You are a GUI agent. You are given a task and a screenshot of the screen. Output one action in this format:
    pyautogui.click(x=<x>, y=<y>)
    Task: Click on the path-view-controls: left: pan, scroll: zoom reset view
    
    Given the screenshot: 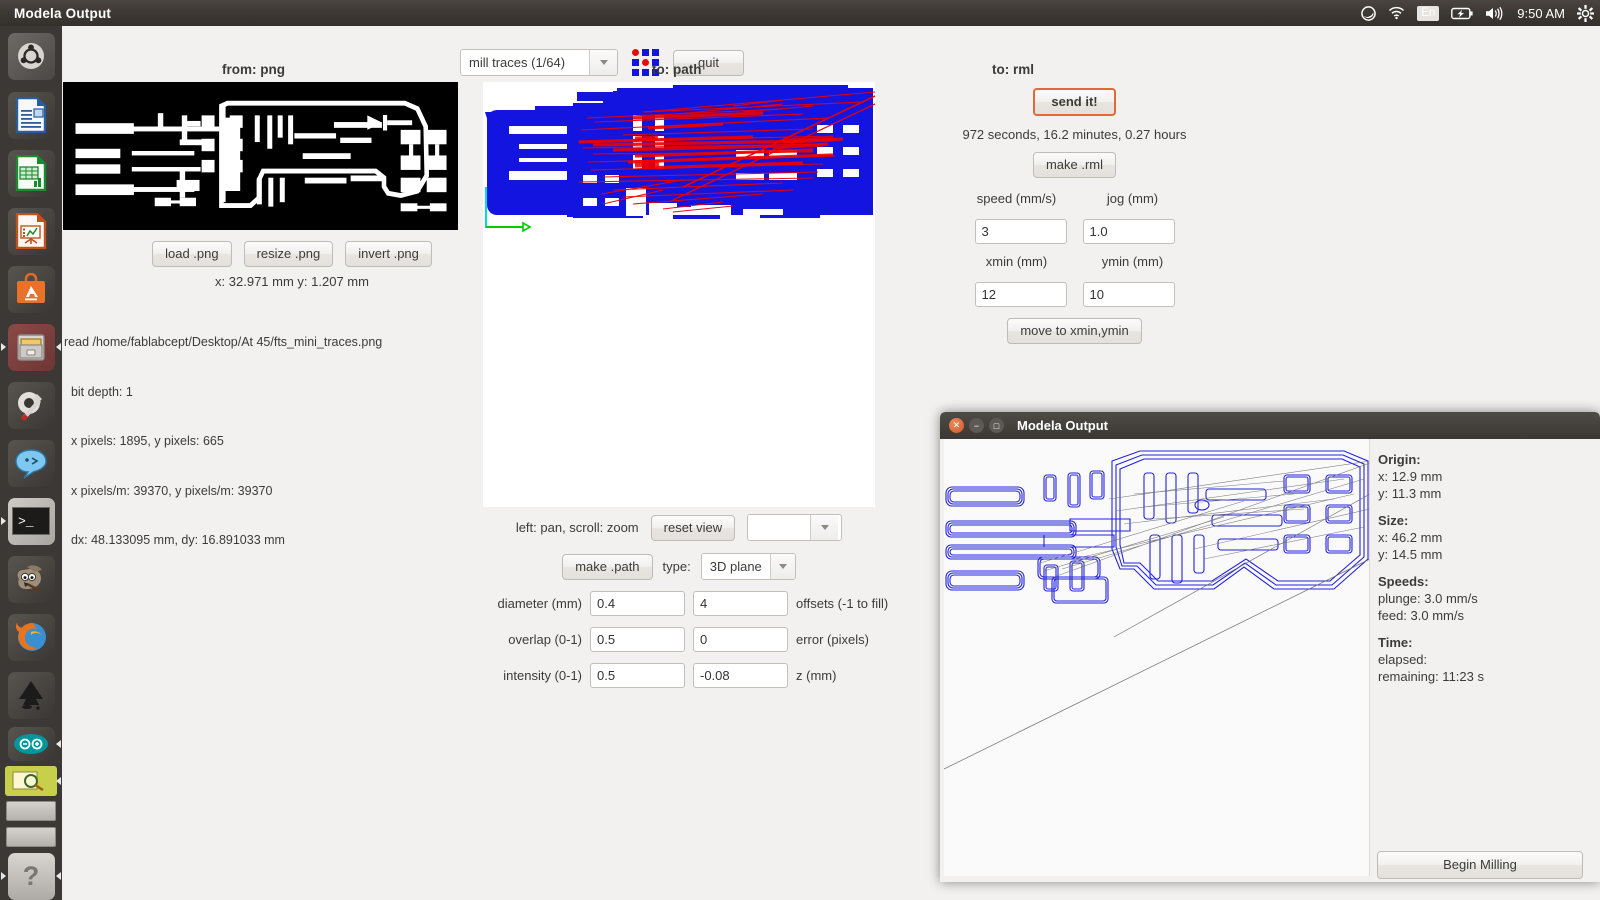 What is the action you would take?
    pyautogui.click(x=679, y=527)
    